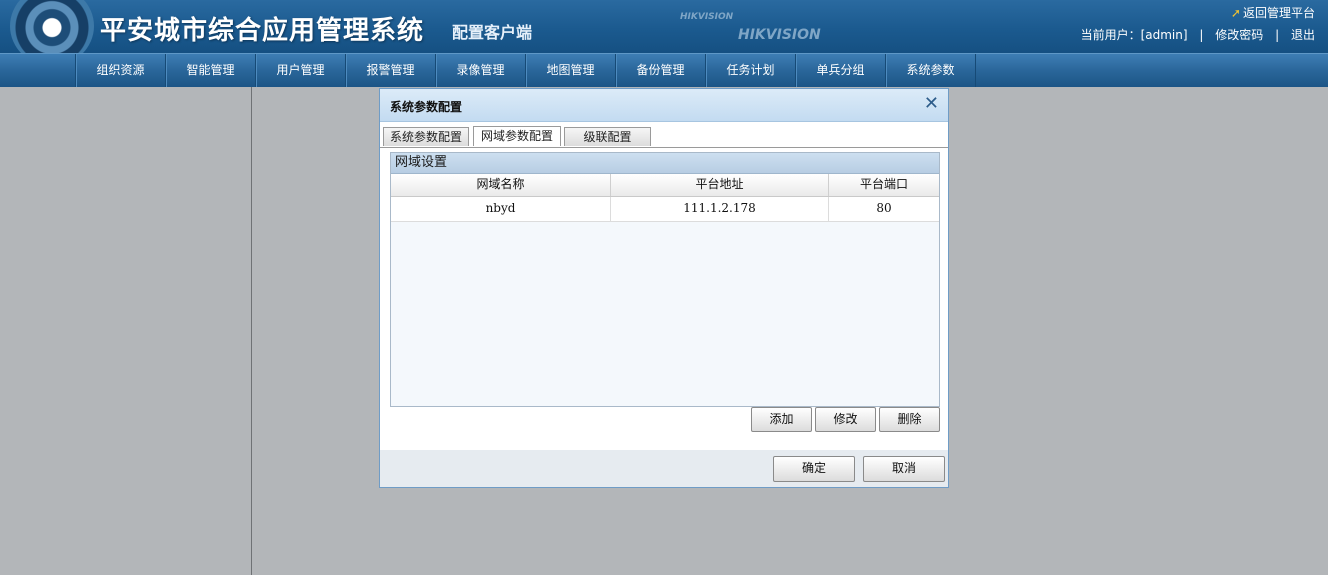 Image resolution: width=1328 pixels, height=575 pixels. Describe the element at coordinates (1303, 35) in the screenshot. I see `logout-link: 退出` at that location.